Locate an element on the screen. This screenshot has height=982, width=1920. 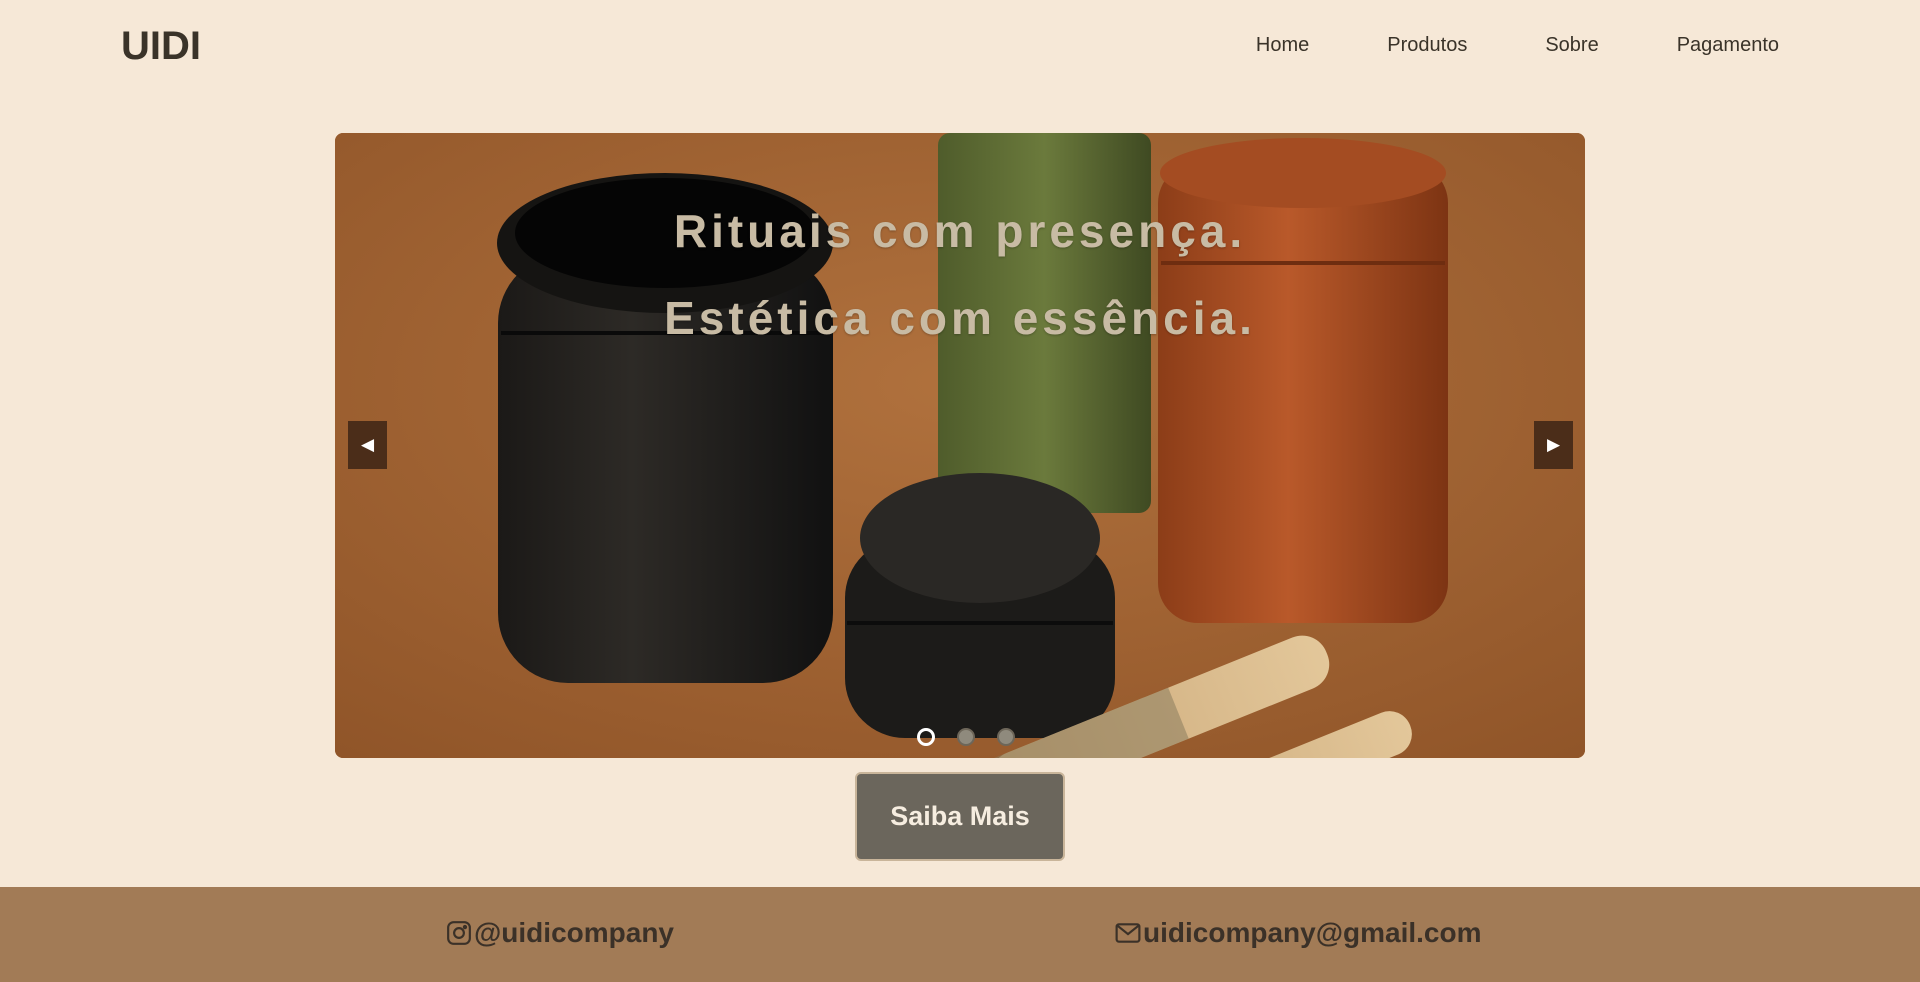
email-link: uidicompany@gmail.com is located at coordinates (1298, 933).